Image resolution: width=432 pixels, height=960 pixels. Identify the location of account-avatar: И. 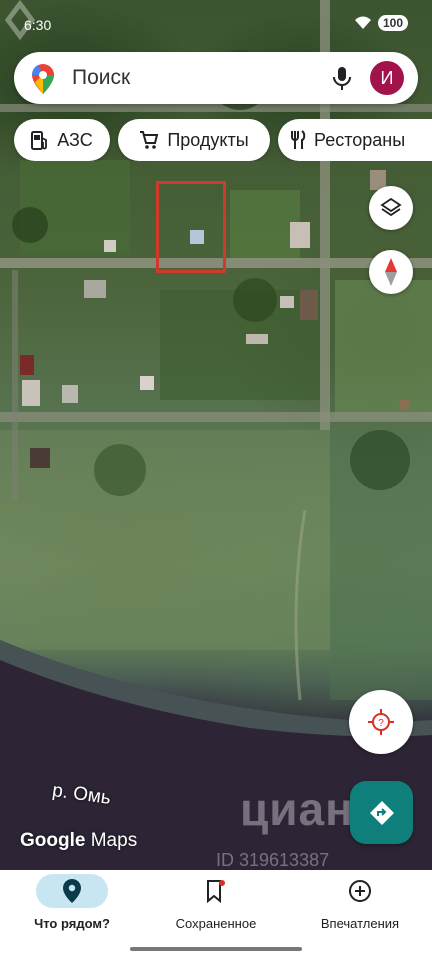
(387, 78).